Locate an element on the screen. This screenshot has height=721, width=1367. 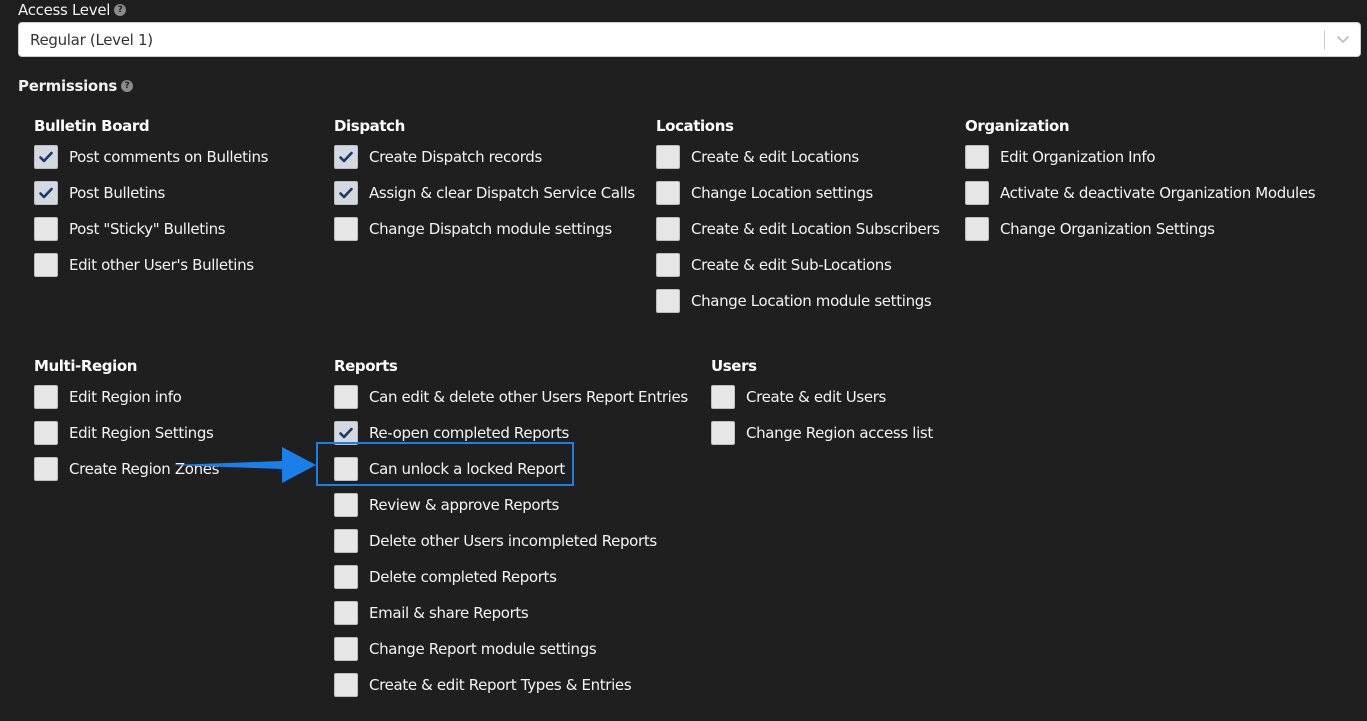
chevron-down-icon is located at coordinates (1342, 39).